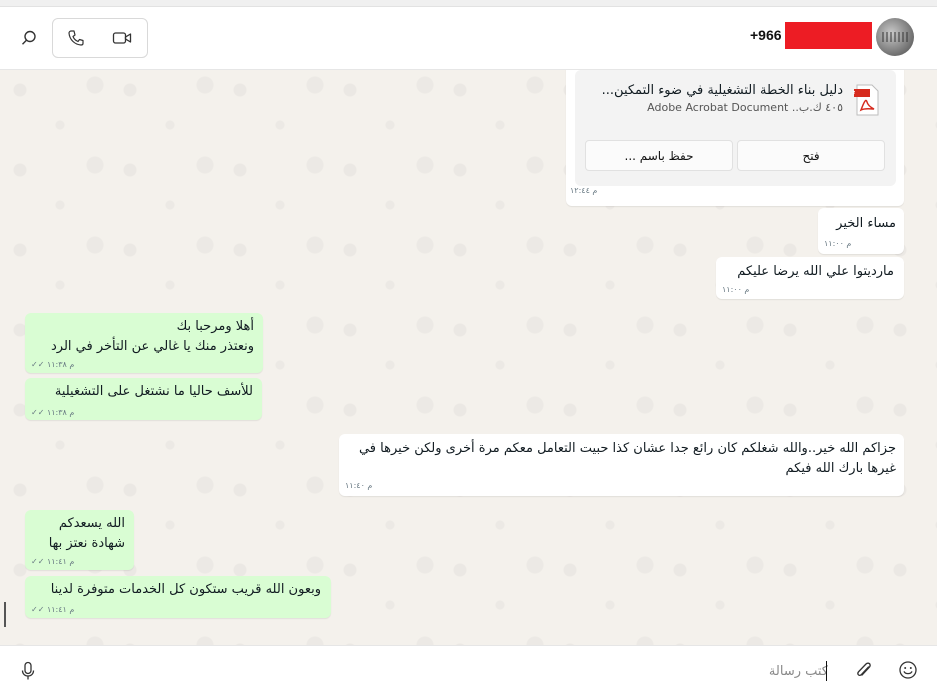 The width and height of the screenshot is (937, 695). Describe the element at coordinates (908, 670) in the screenshot. I see `emoji-icon` at that location.